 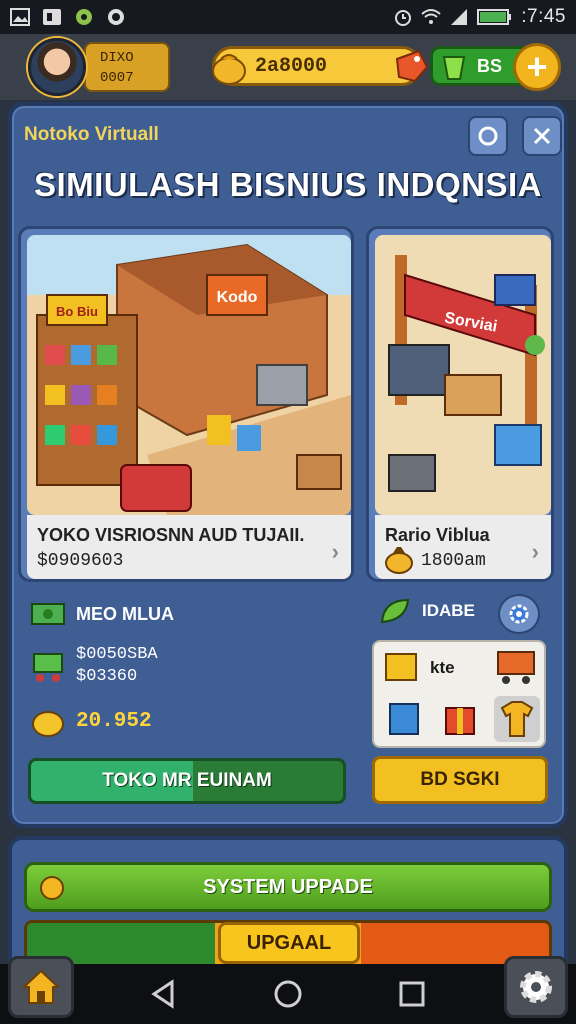 I want to click on clock-time: :7:45, so click(x=543, y=16).